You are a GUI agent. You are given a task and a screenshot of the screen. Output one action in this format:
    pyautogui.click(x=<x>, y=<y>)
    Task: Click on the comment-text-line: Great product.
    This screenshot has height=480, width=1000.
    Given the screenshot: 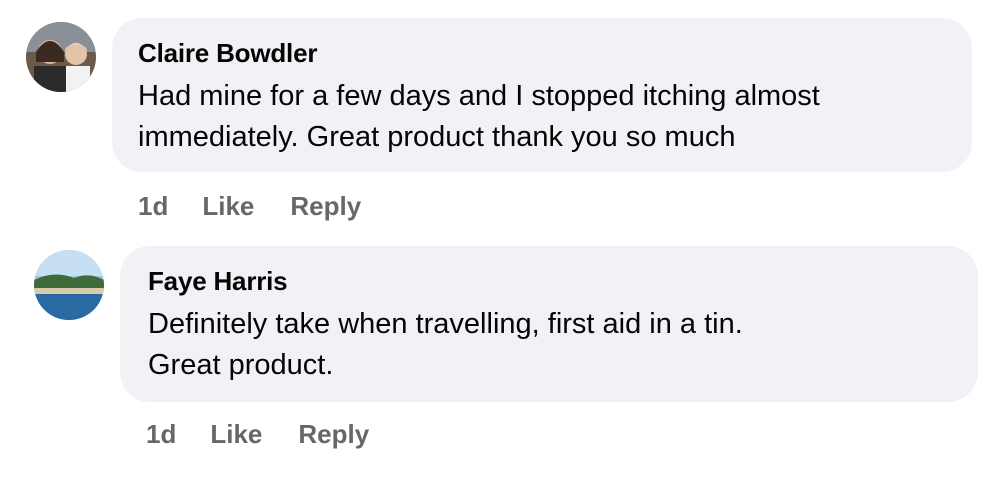 What is the action you would take?
    pyautogui.click(x=241, y=365)
    